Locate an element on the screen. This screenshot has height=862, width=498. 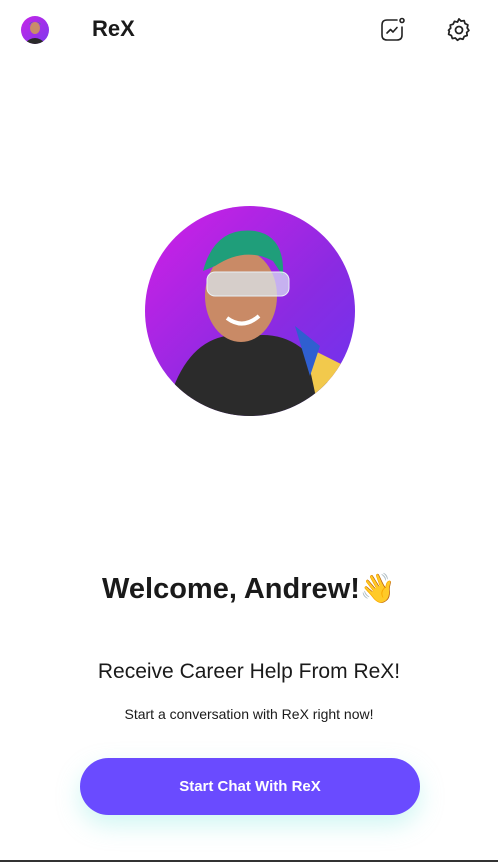
analytics-icon is located at coordinates (392, 30).